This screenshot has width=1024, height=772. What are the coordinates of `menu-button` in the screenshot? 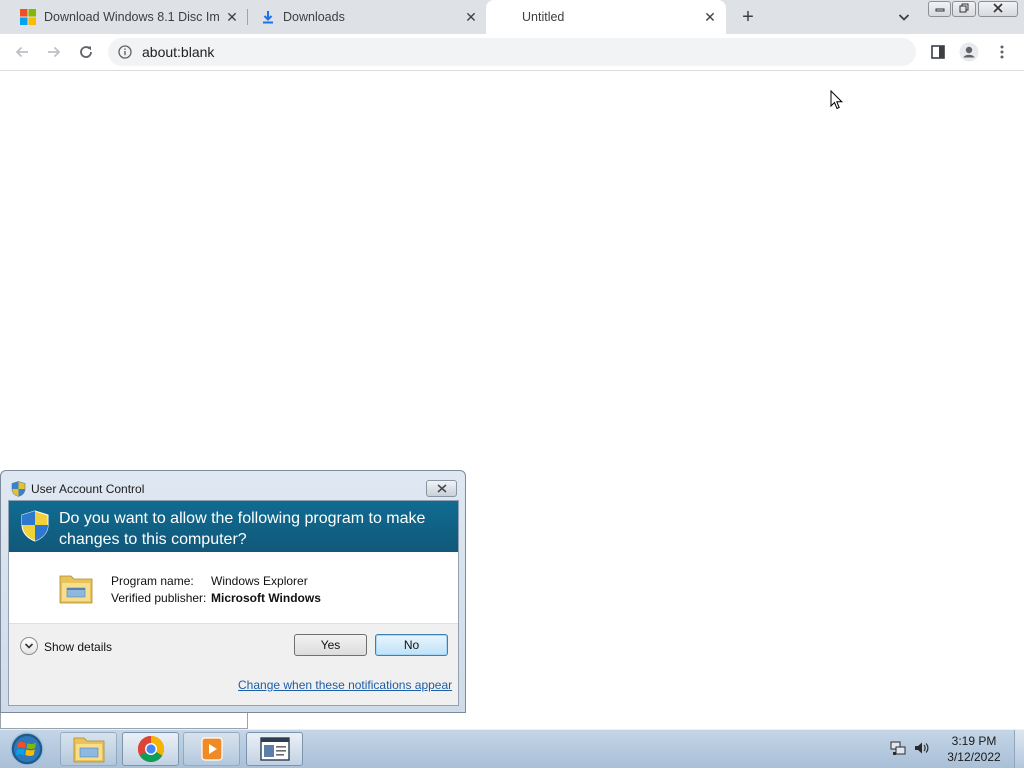 It's located at (1002, 52).